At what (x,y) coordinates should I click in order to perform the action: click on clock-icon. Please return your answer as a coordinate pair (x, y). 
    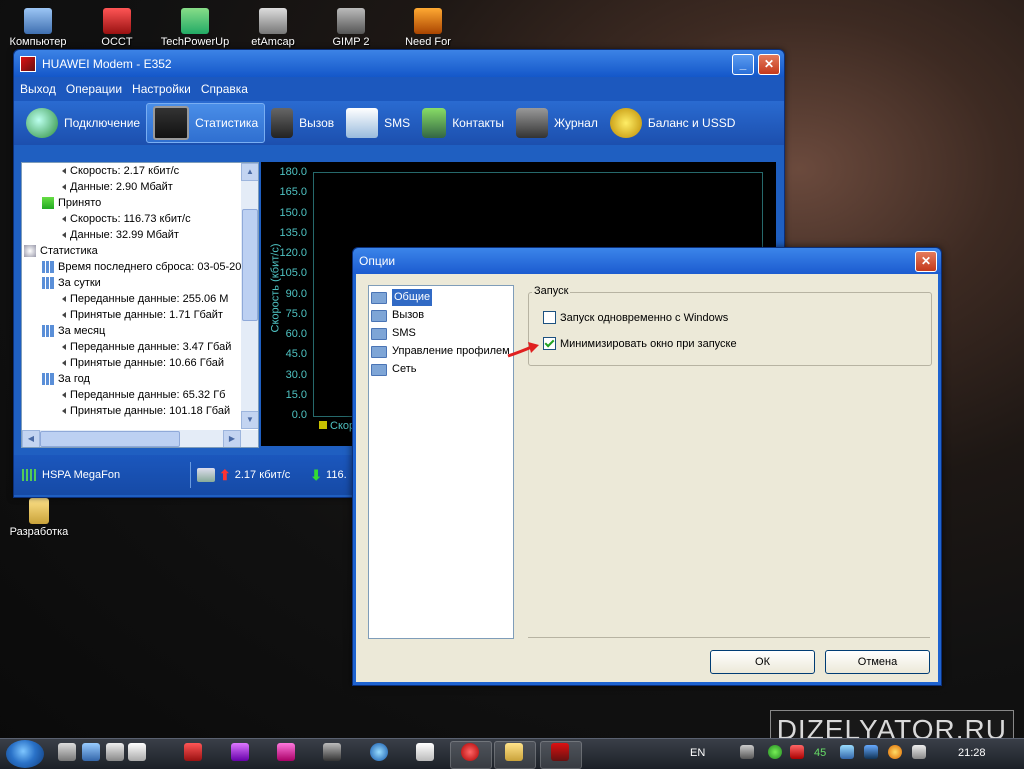
    Looking at the image, I should click on (30, 251).